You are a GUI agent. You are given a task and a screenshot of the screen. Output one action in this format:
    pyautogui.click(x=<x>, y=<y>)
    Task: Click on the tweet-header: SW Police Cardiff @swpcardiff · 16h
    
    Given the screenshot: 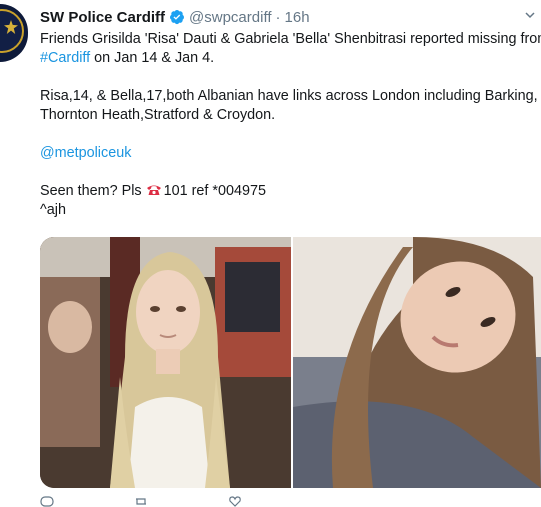 What is the action you would take?
    pyautogui.click(x=175, y=17)
    